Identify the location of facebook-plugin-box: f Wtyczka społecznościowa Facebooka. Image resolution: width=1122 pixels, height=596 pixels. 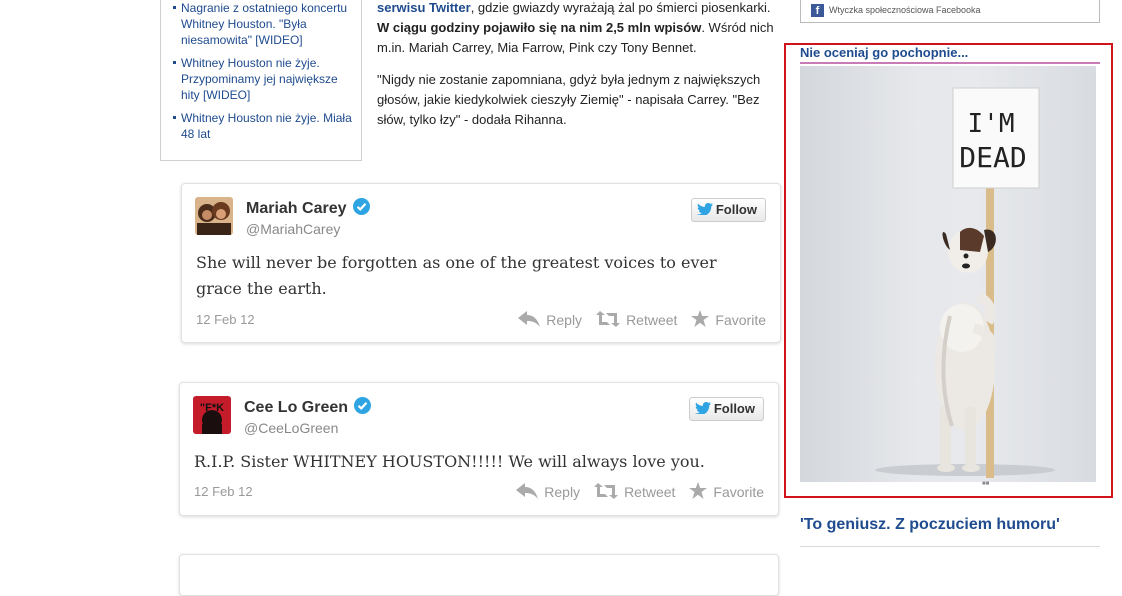
(950, 11).